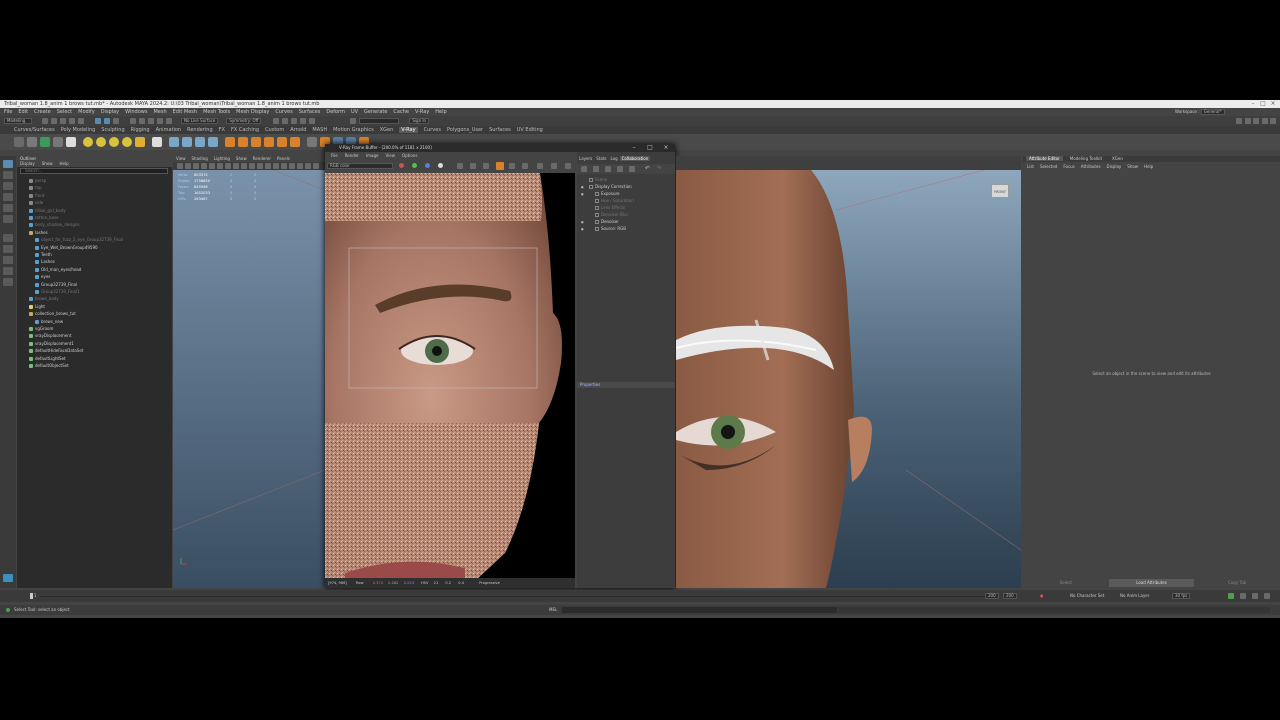  Describe the element at coordinates (8, 249) in the screenshot. I see `four-view-icon` at that location.